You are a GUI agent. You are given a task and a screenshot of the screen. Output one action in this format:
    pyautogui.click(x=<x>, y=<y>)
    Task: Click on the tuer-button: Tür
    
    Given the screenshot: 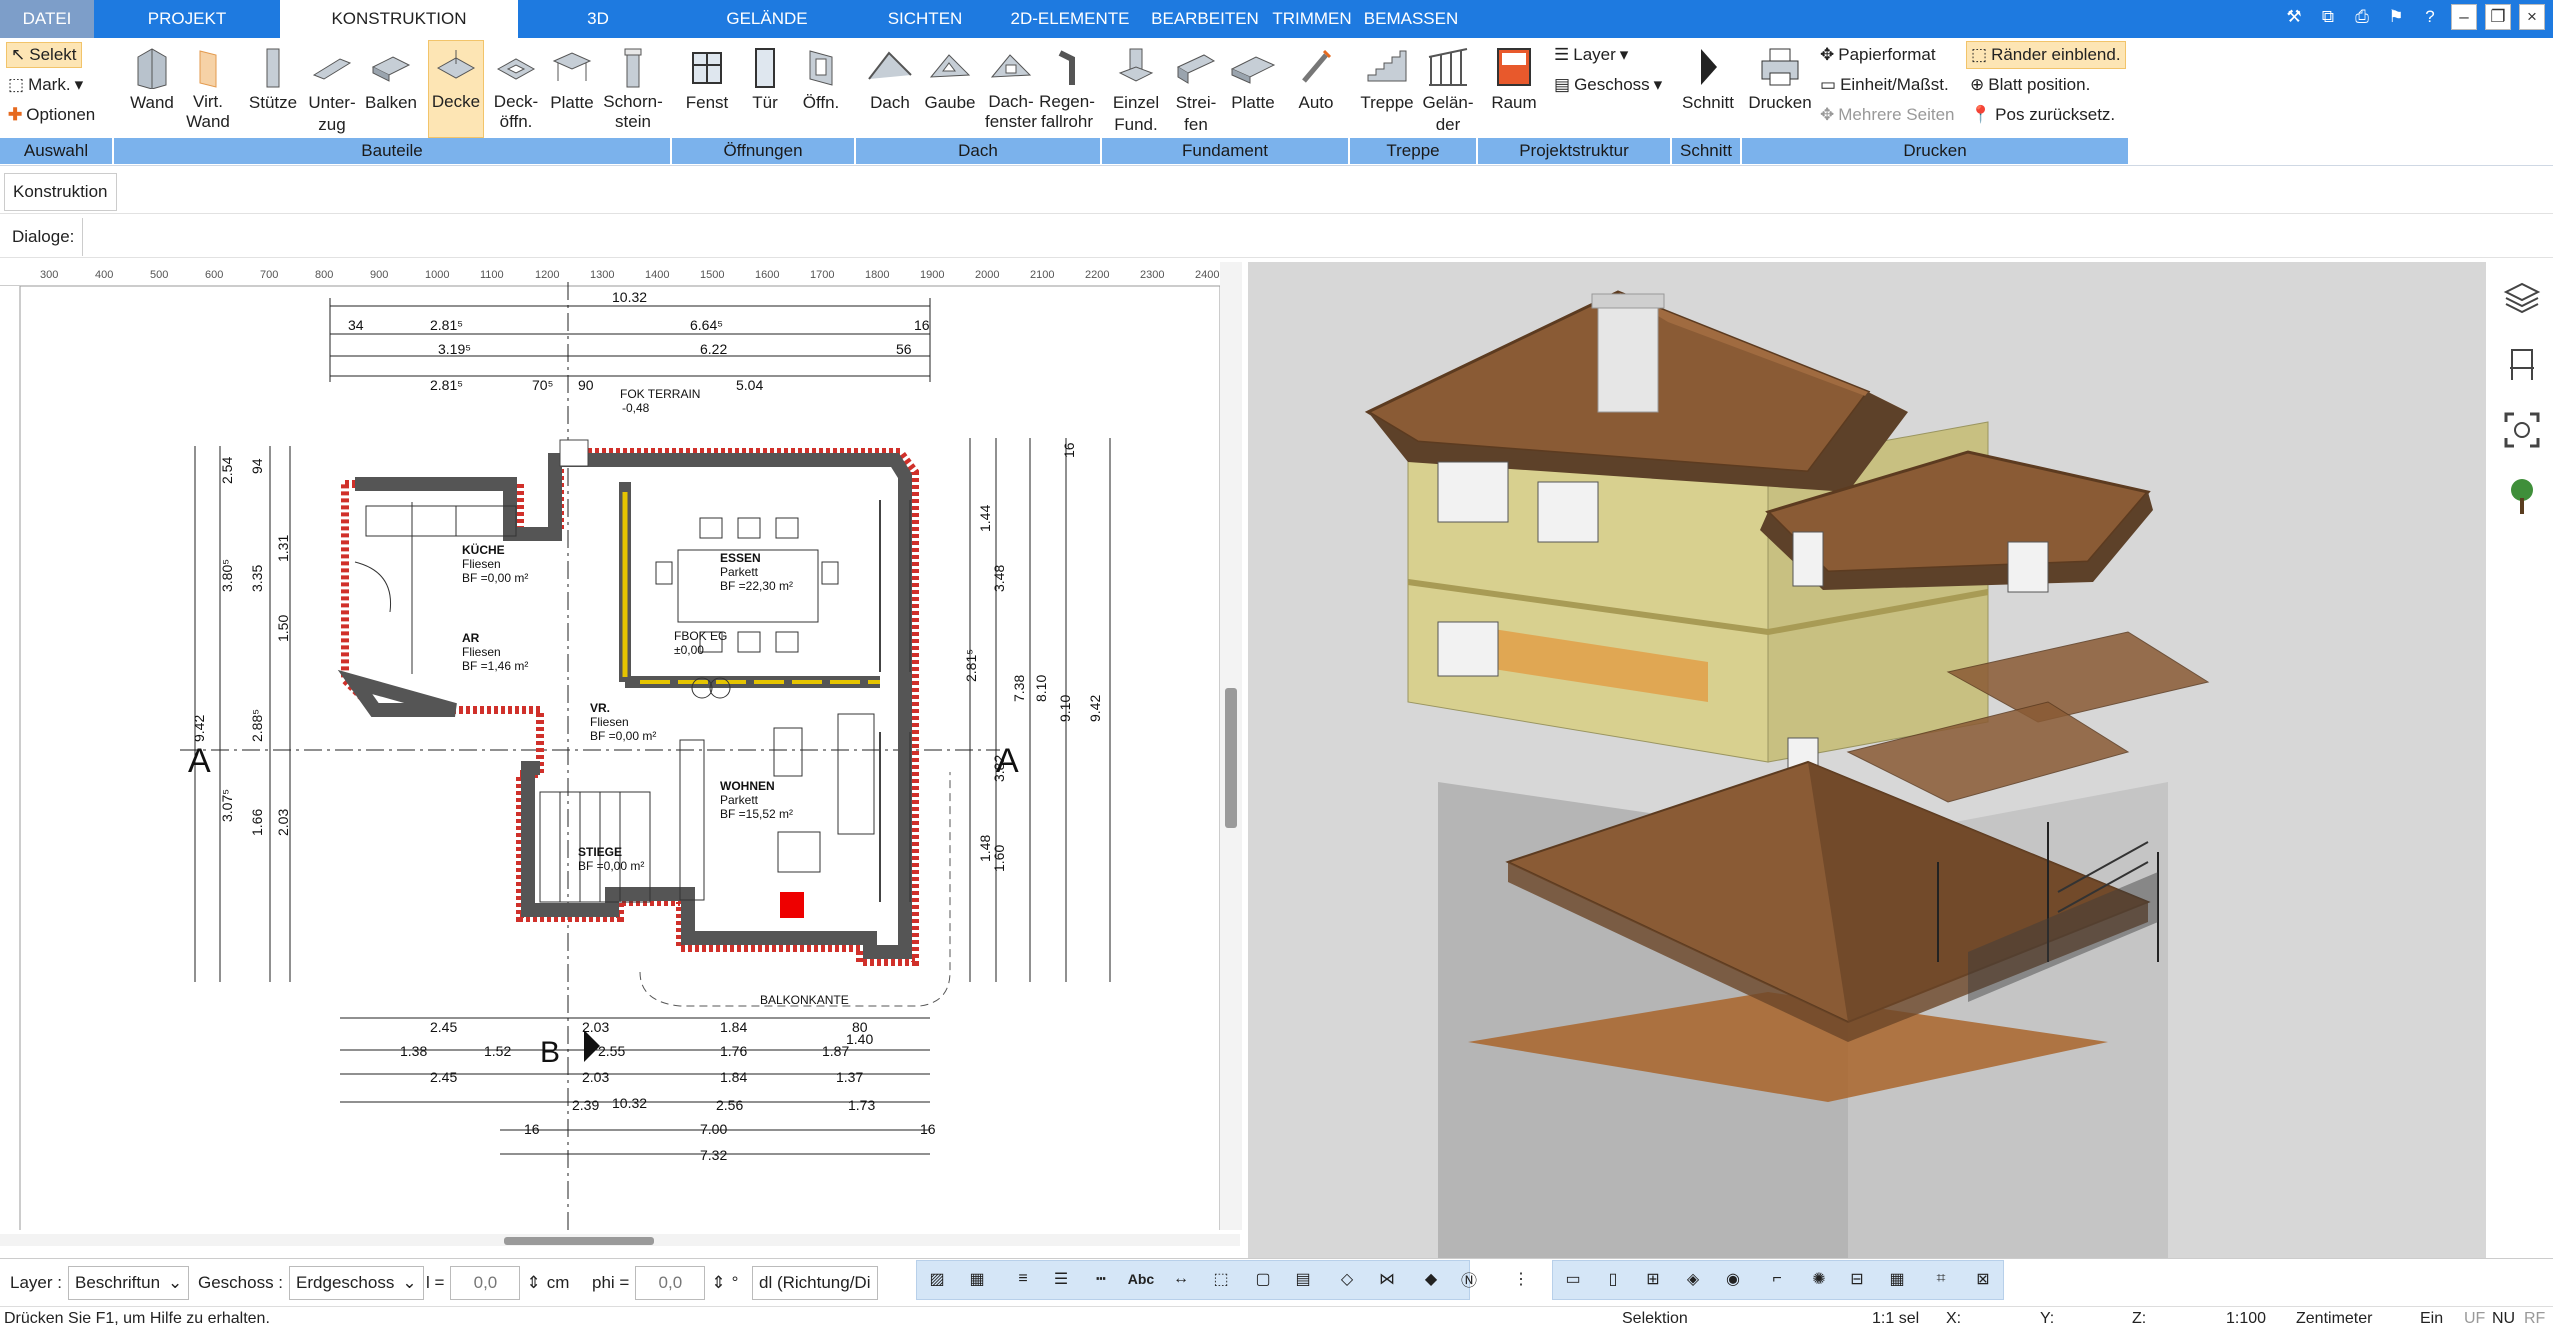 What is the action you would take?
    pyautogui.click(x=765, y=77)
    